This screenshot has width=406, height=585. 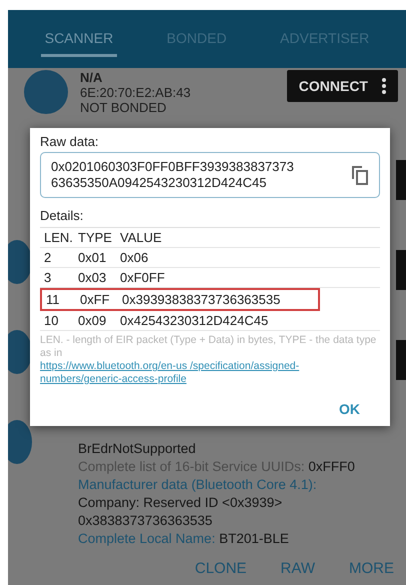 I want to click on detail-line: Company: Reserved ID <0x3939>, so click(x=181, y=503).